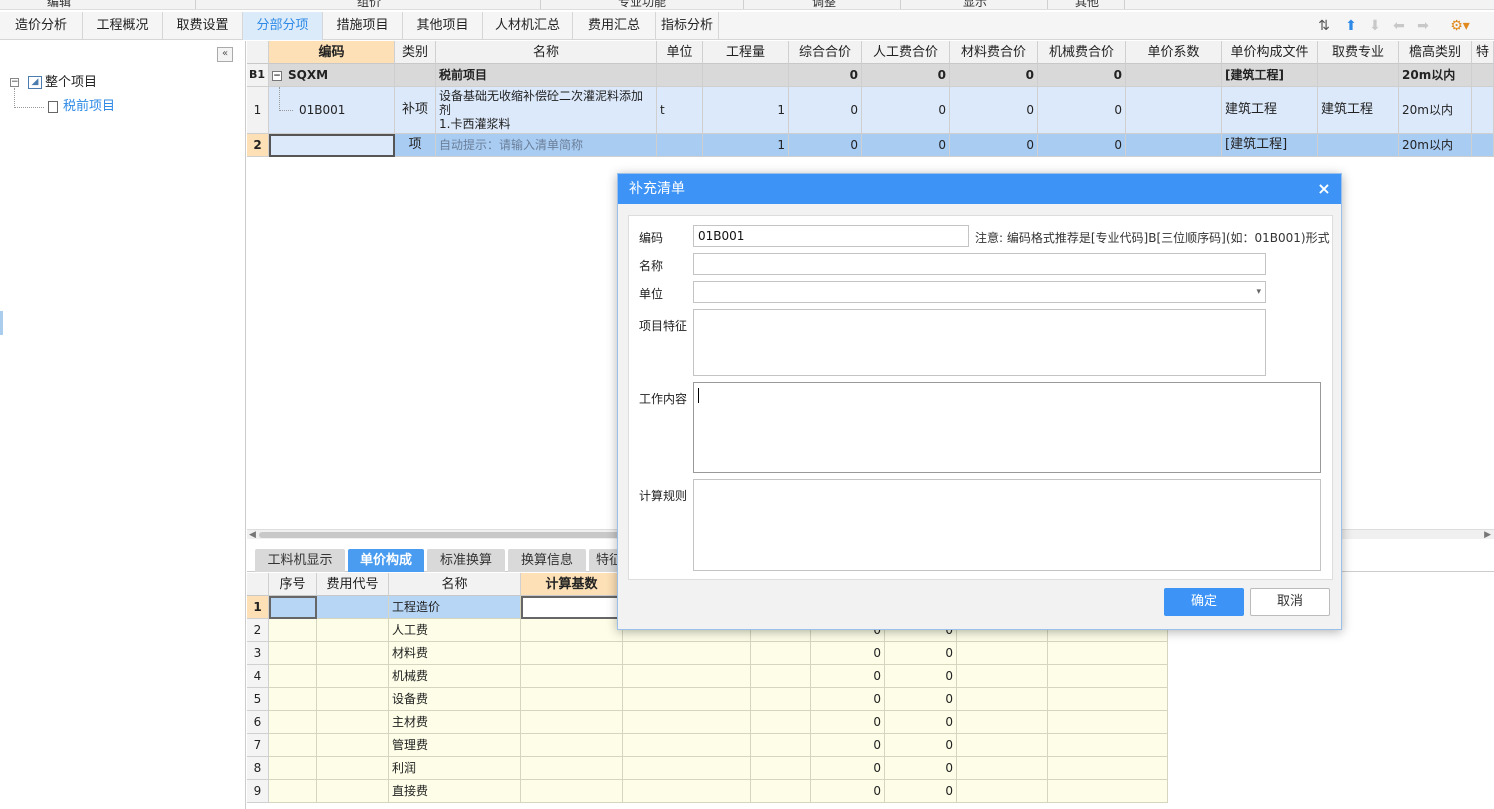  What do you see at coordinates (455, 745) in the screenshot?
I see `cell-name: 管理费` at bounding box center [455, 745].